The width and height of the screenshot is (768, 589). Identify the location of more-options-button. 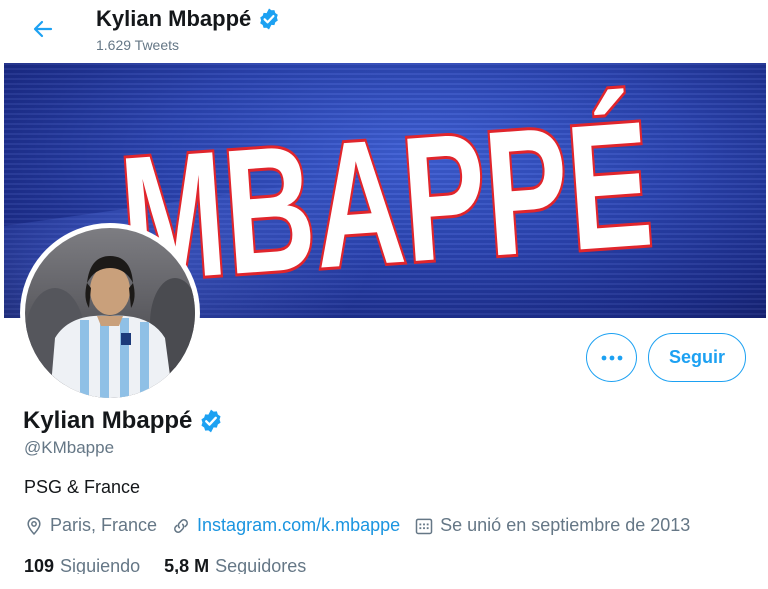
(611, 357).